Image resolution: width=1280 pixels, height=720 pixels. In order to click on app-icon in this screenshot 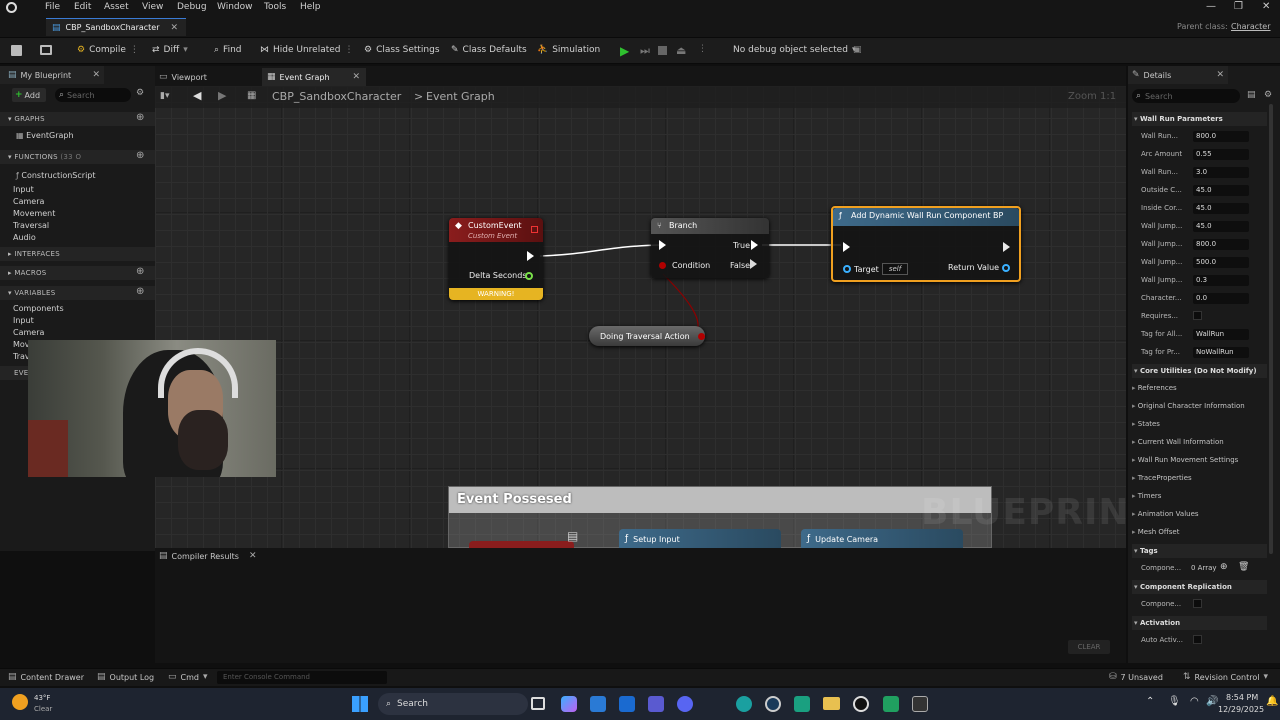, I will do `click(920, 704)`.